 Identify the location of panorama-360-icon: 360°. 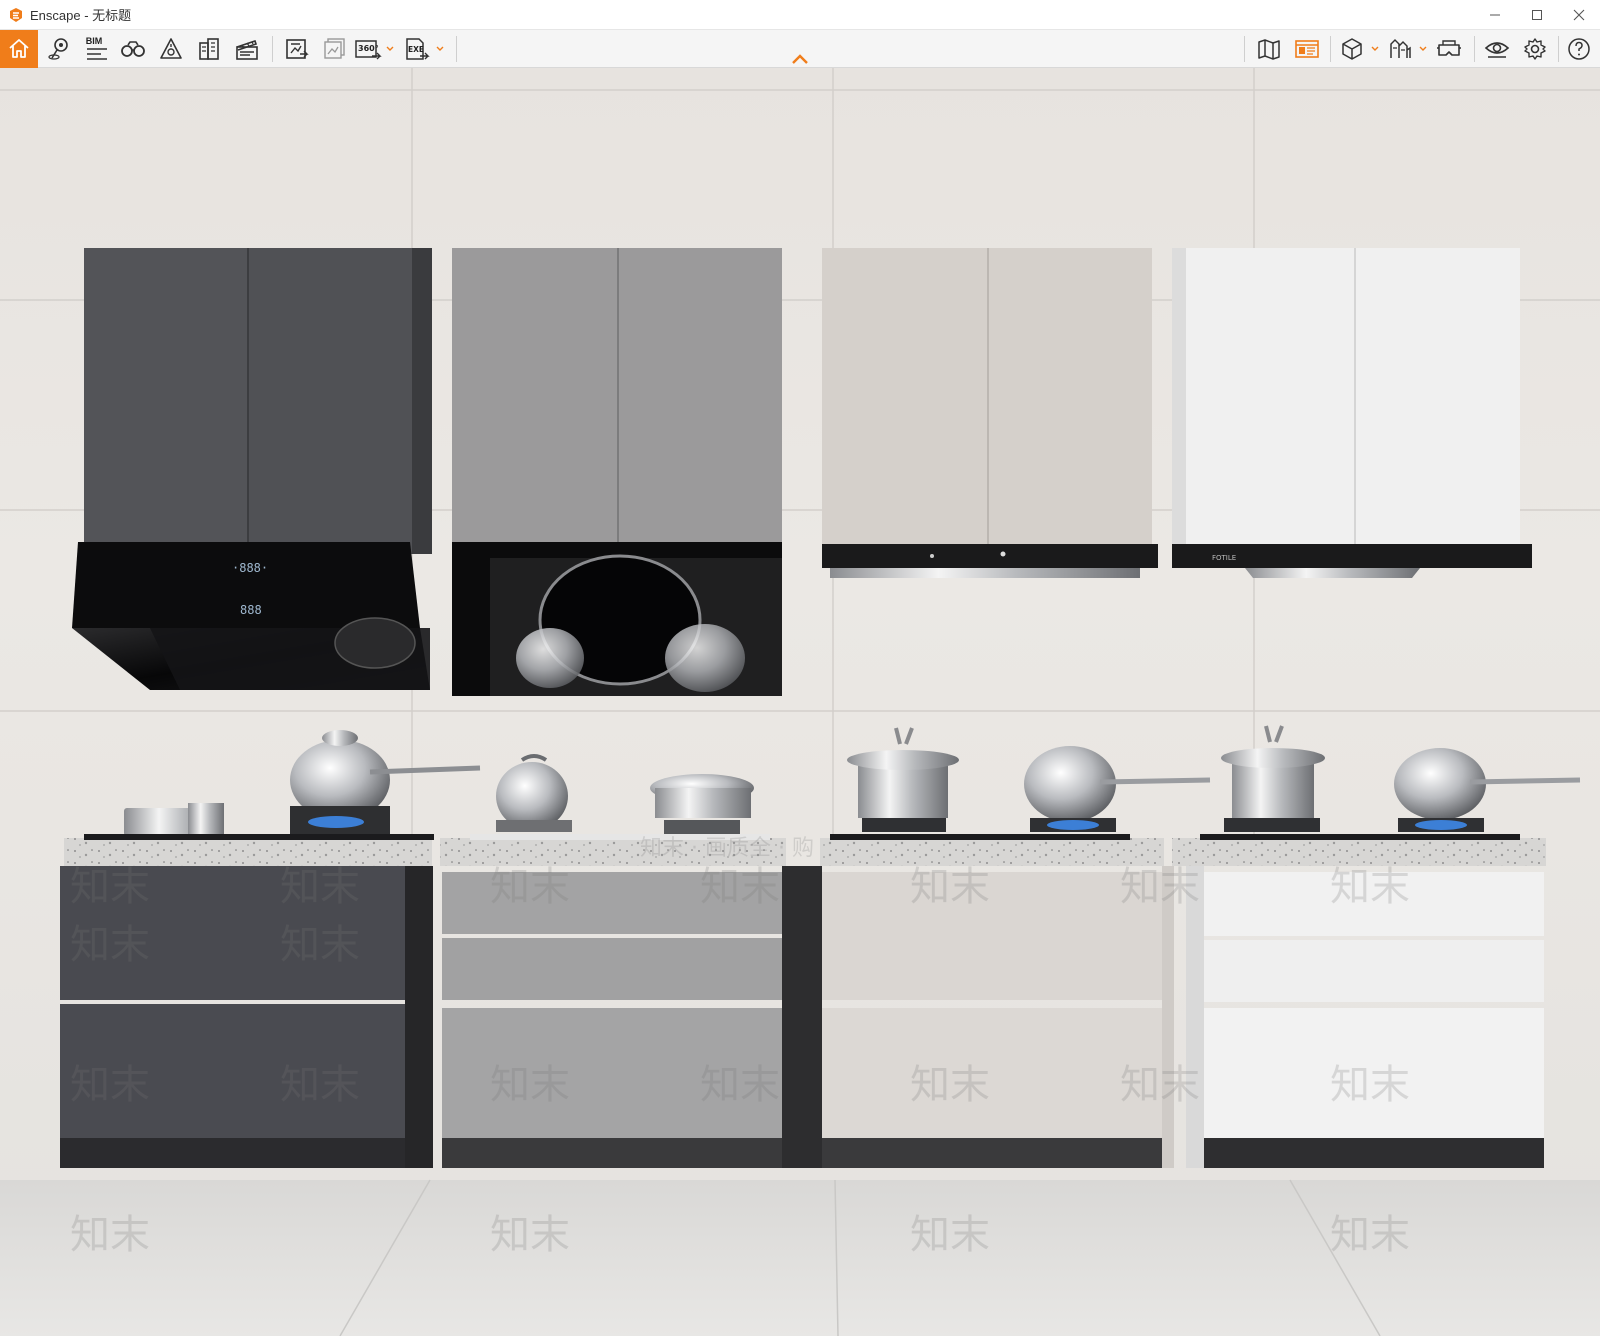
(368, 50).